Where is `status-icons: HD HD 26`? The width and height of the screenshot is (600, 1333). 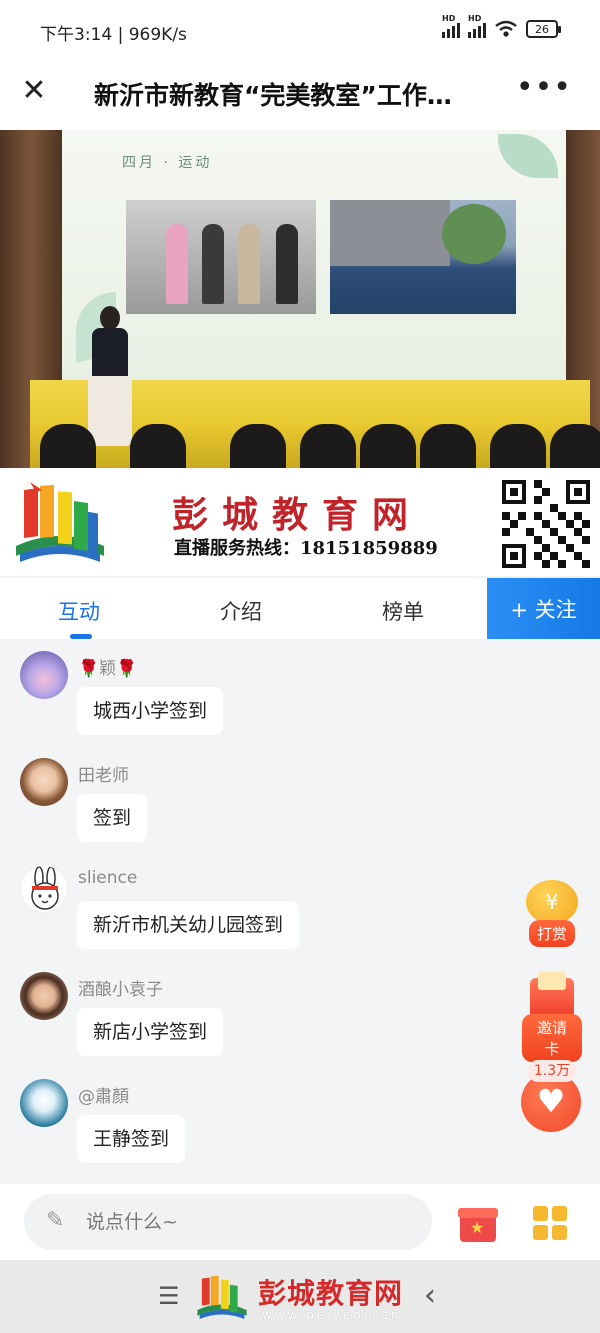
status-icons: HD HD 26 is located at coordinates (501, 26).